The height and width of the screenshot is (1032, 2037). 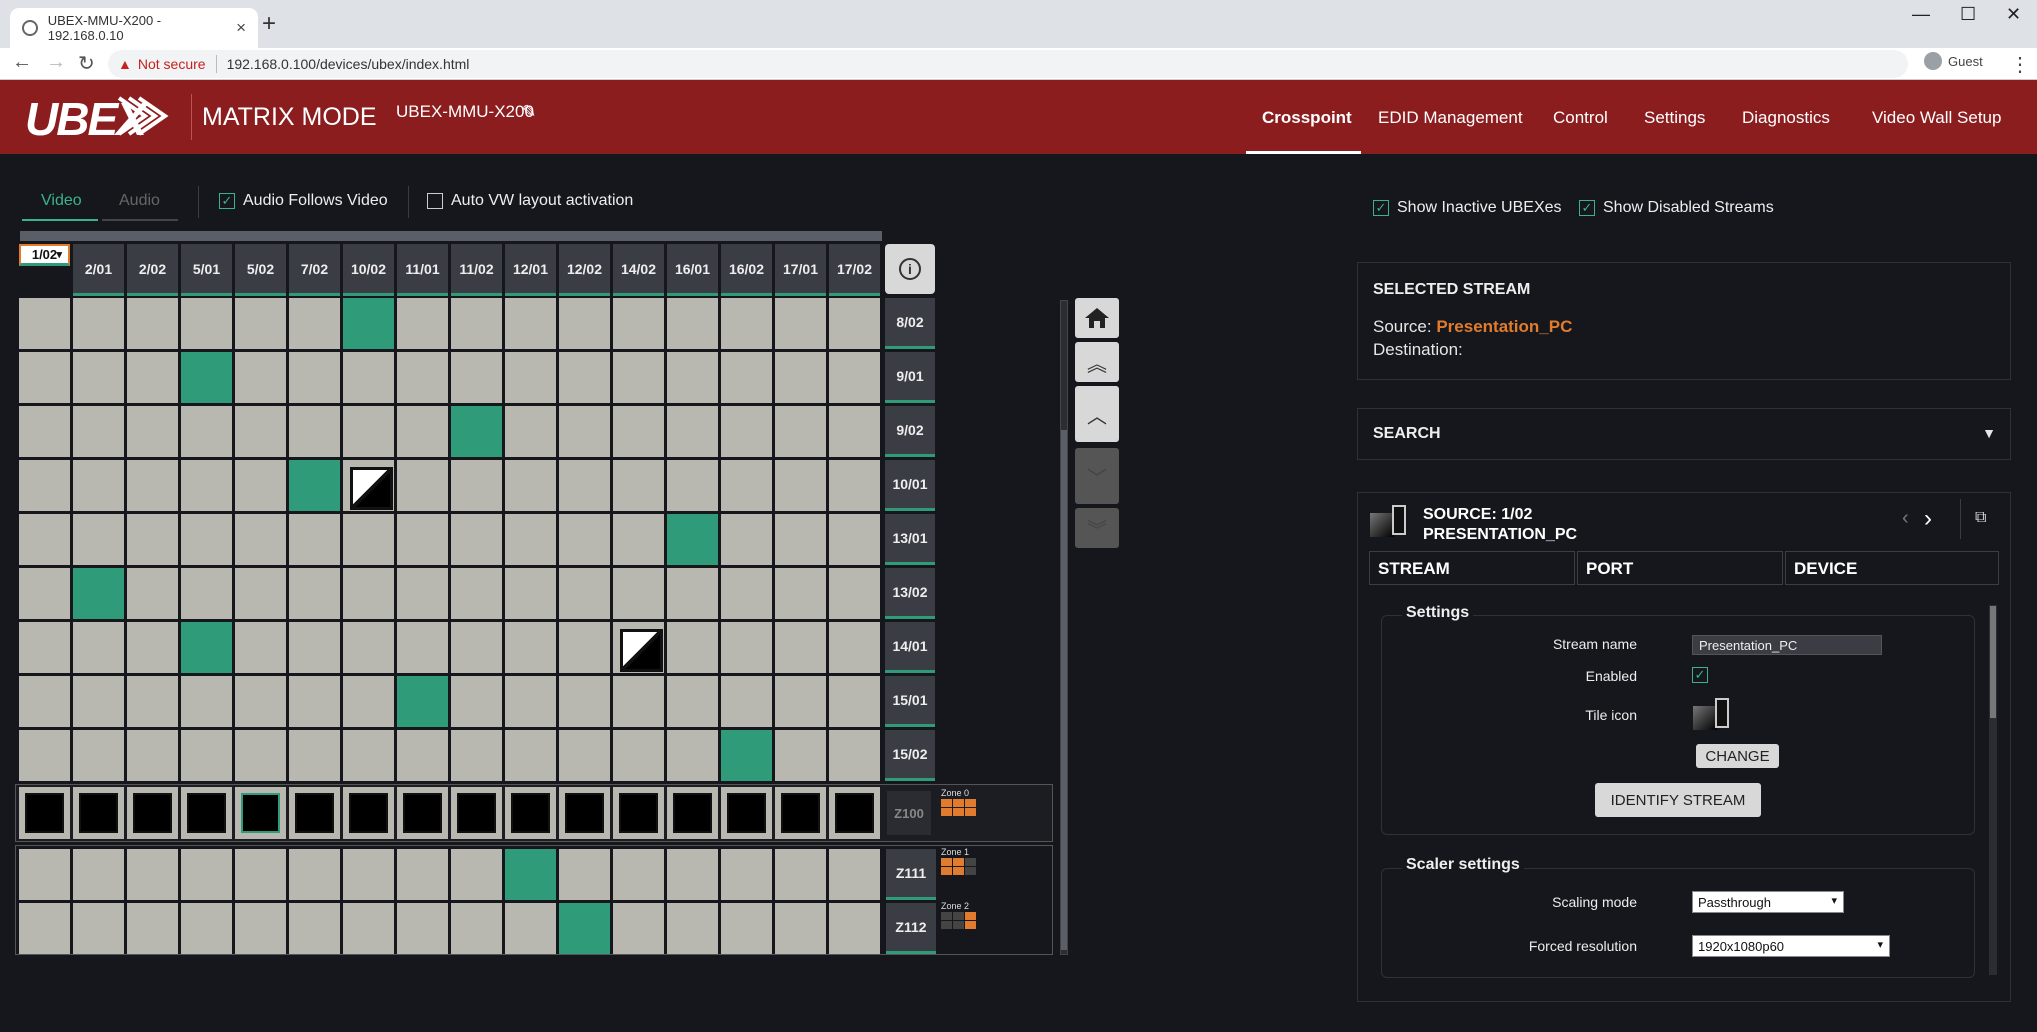 What do you see at coordinates (22, 62) in the screenshot?
I see `back-icon: ←` at bounding box center [22, 62].